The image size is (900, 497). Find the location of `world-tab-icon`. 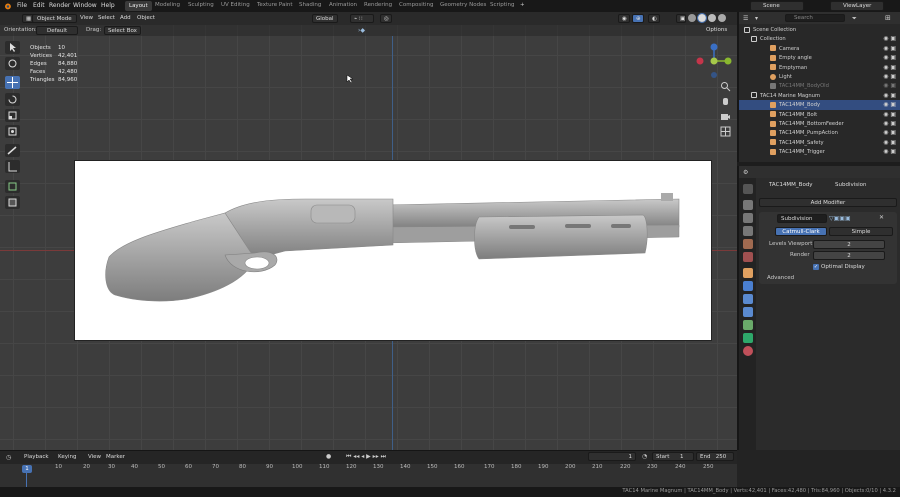

world-tab-icon is located at coordinates (748, 257).